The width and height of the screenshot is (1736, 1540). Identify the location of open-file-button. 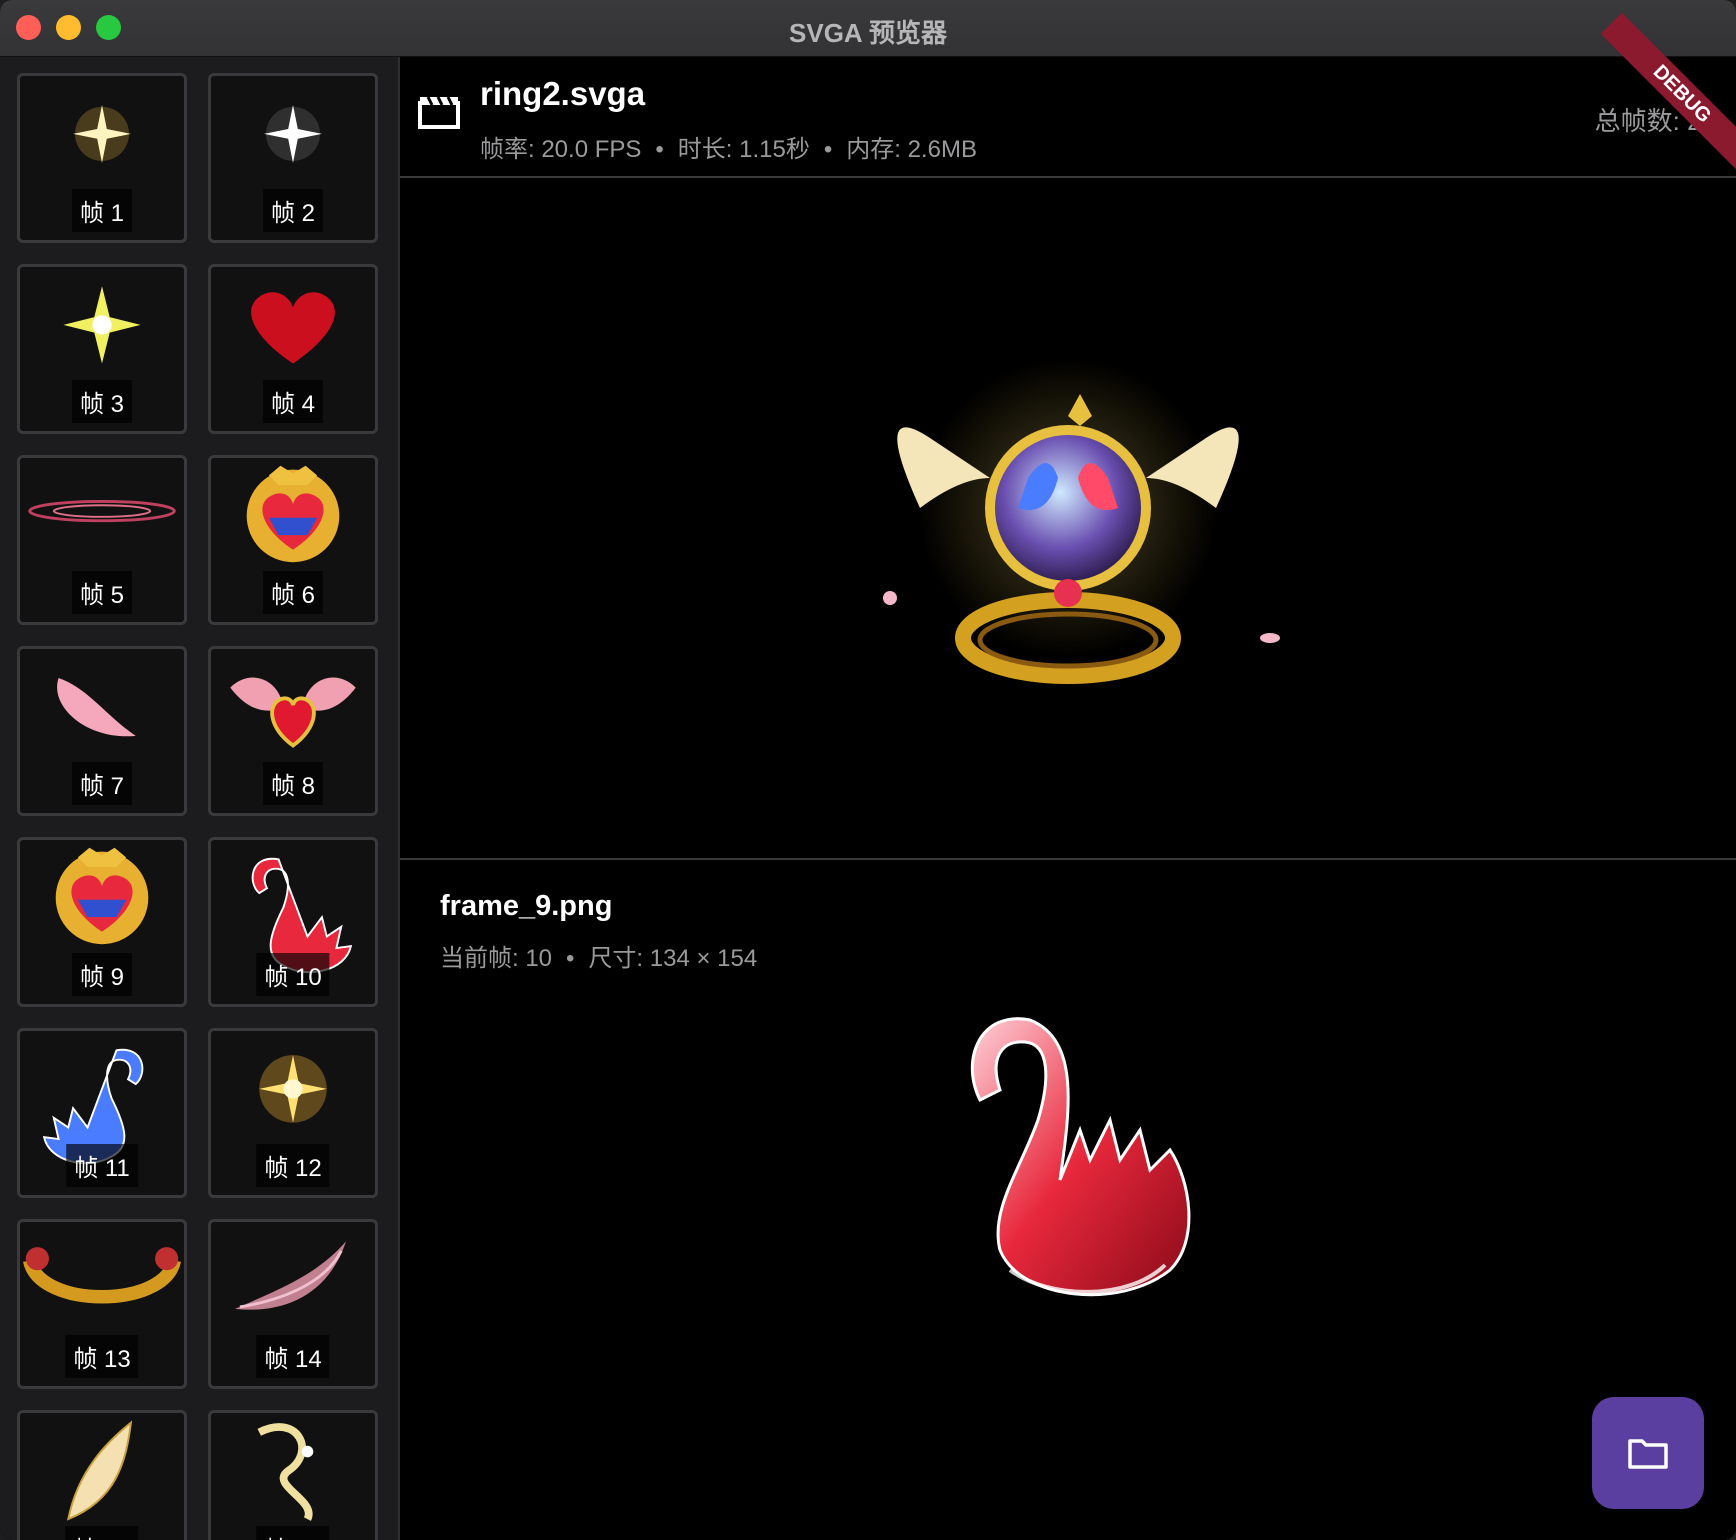
(1648, 1453).